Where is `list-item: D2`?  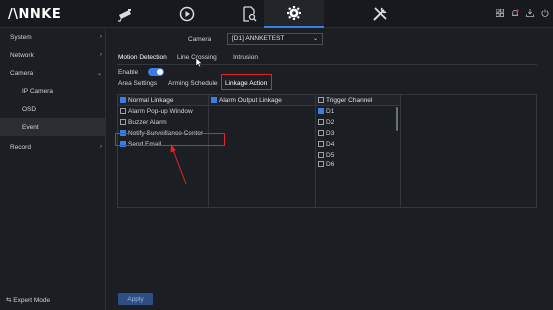 list-item: D2 is located at coordinates (358, 122).